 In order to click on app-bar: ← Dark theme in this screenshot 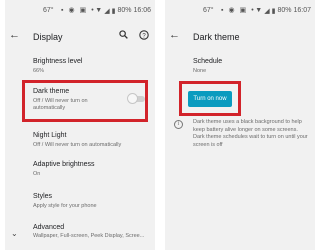, I will do `click(240, 37)`.